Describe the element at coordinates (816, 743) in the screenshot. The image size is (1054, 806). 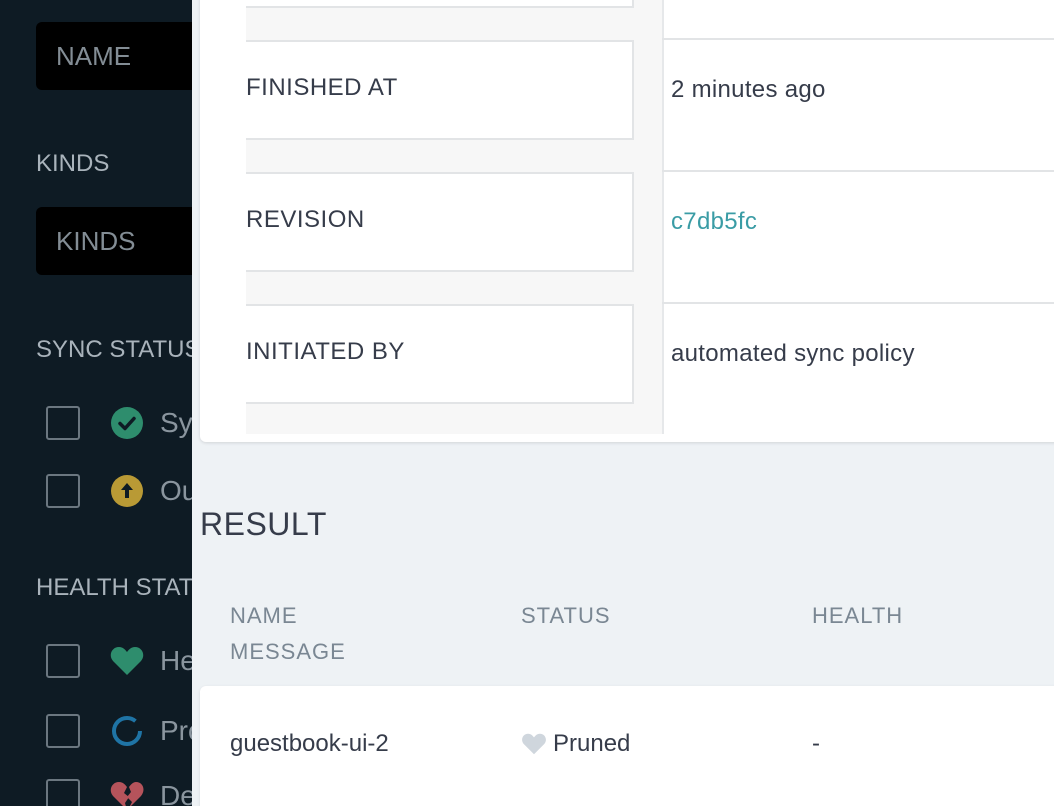
I see `resource-health: -` at that location.